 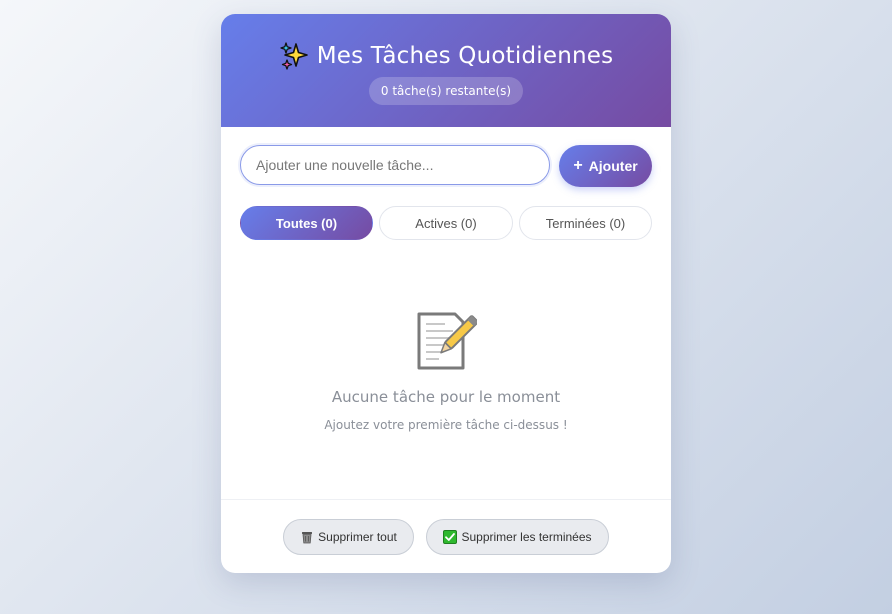 I want to click on filter-tabs: Toutes (0) Actives (0) Terminées (0), so click(x=446, y=223).